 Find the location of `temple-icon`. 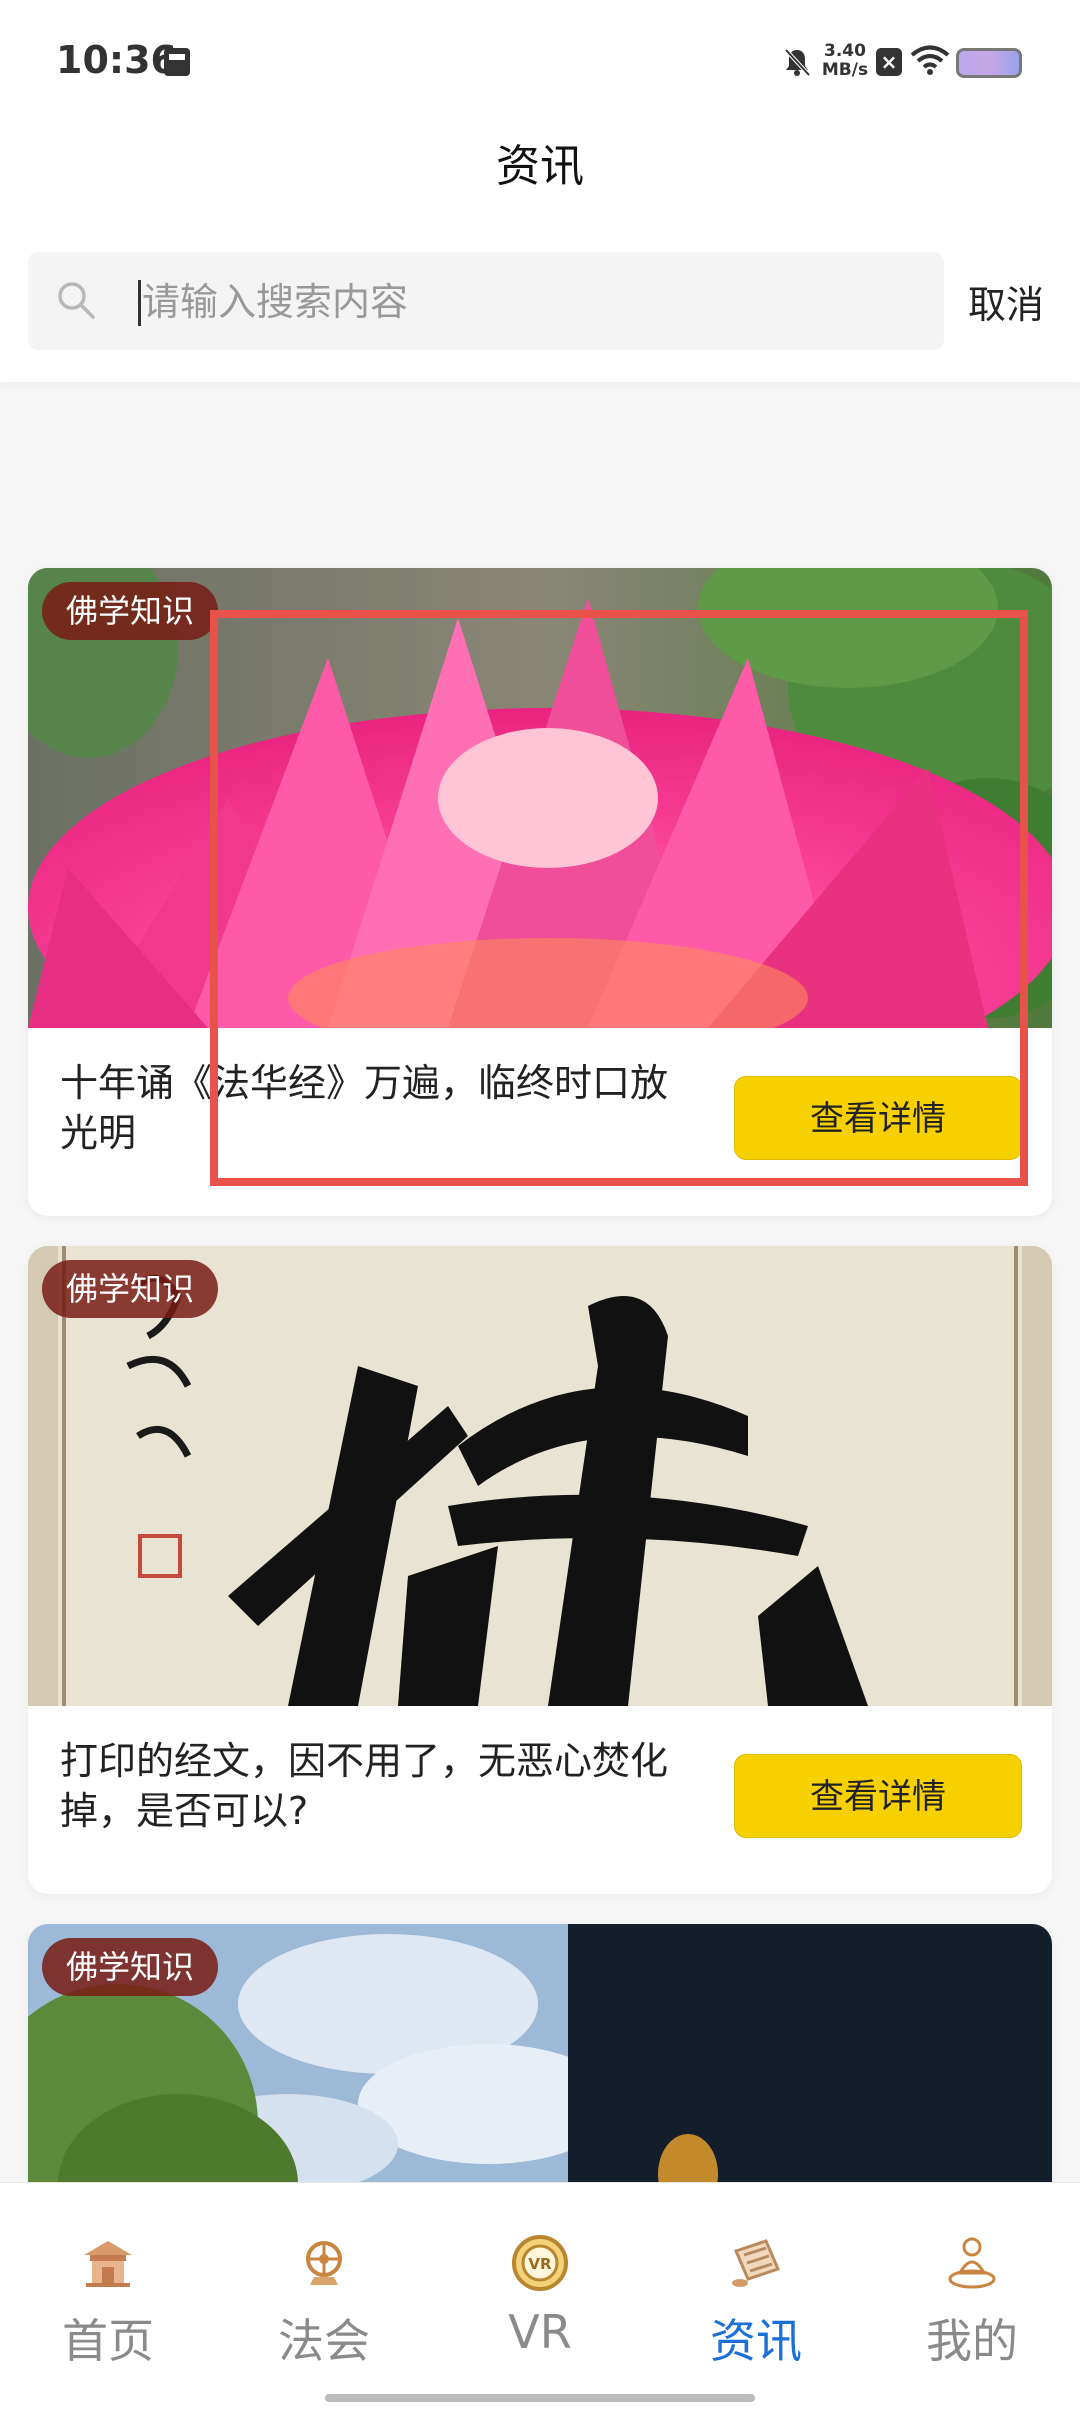

temple-icon is located at coordinates (108, 2264).